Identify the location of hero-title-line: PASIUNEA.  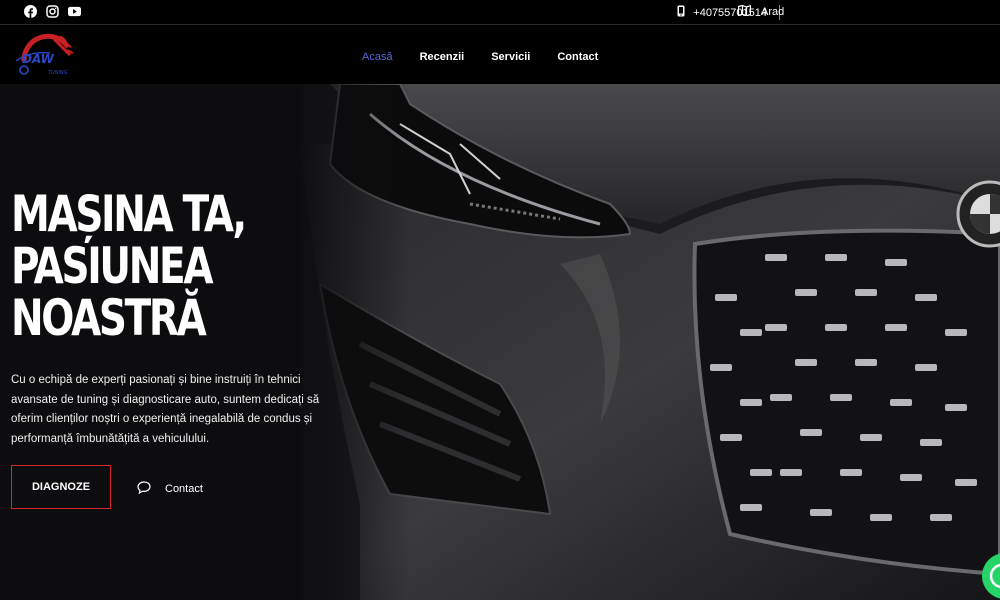
(112, 266).